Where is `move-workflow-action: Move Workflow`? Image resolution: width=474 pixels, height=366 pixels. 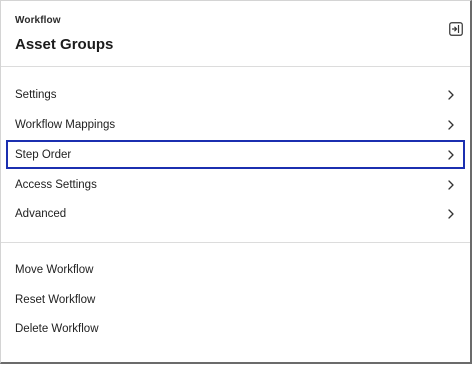
move-workflow-action: Move Workflow is located at coordinates (54, 270).